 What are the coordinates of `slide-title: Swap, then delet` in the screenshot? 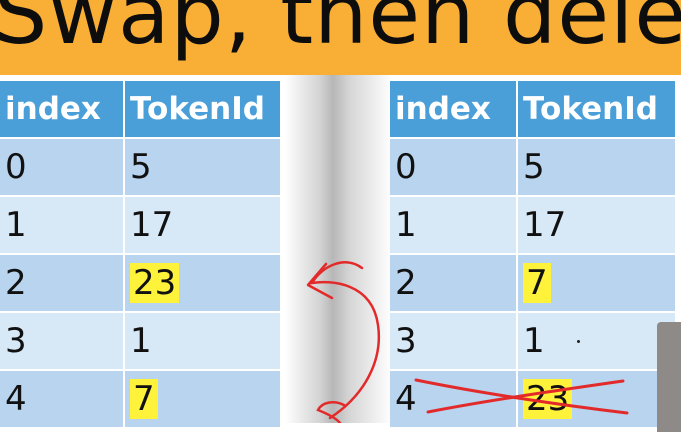 It's located at (340, 31).